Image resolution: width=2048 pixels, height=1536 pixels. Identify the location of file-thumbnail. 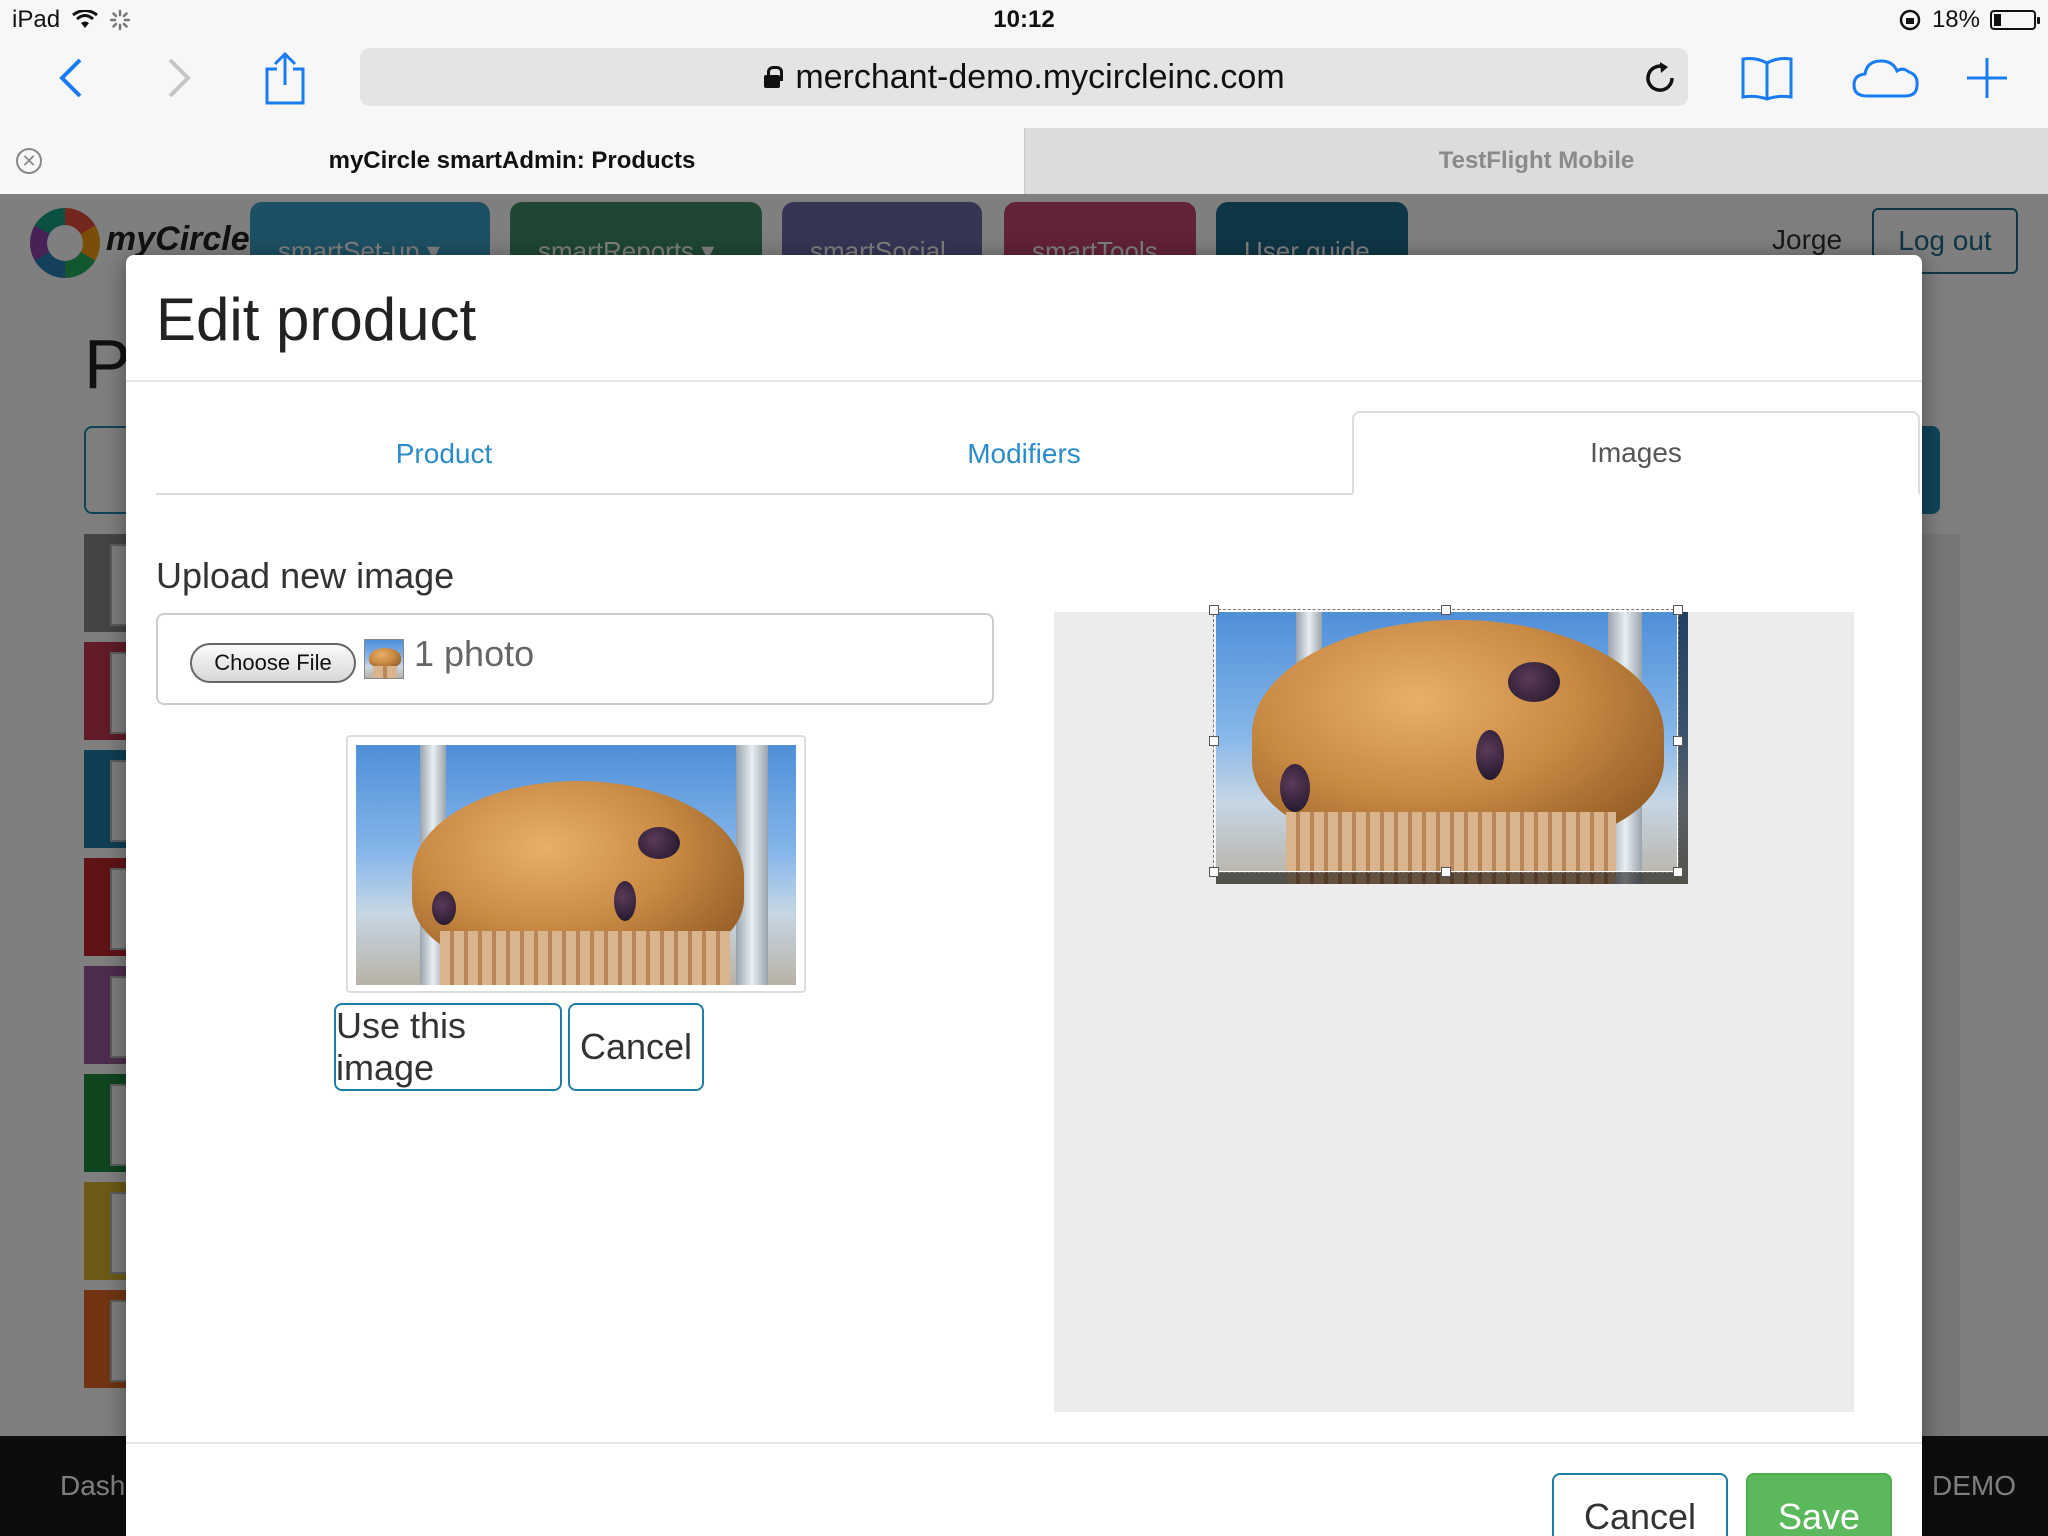
(384, 659).